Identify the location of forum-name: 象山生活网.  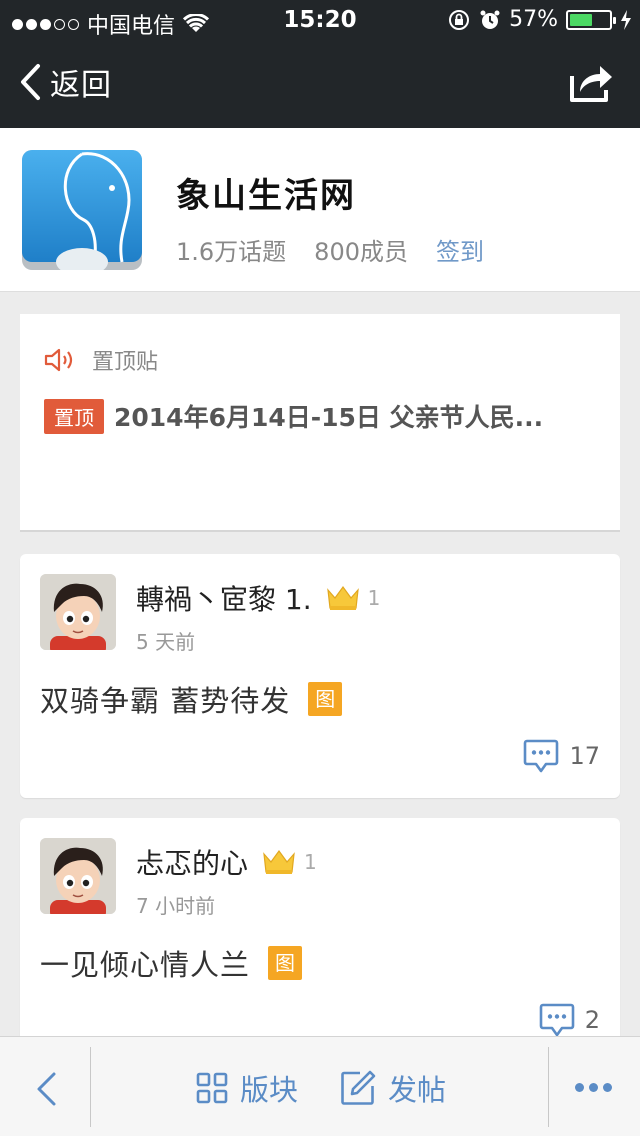
(266, 196).